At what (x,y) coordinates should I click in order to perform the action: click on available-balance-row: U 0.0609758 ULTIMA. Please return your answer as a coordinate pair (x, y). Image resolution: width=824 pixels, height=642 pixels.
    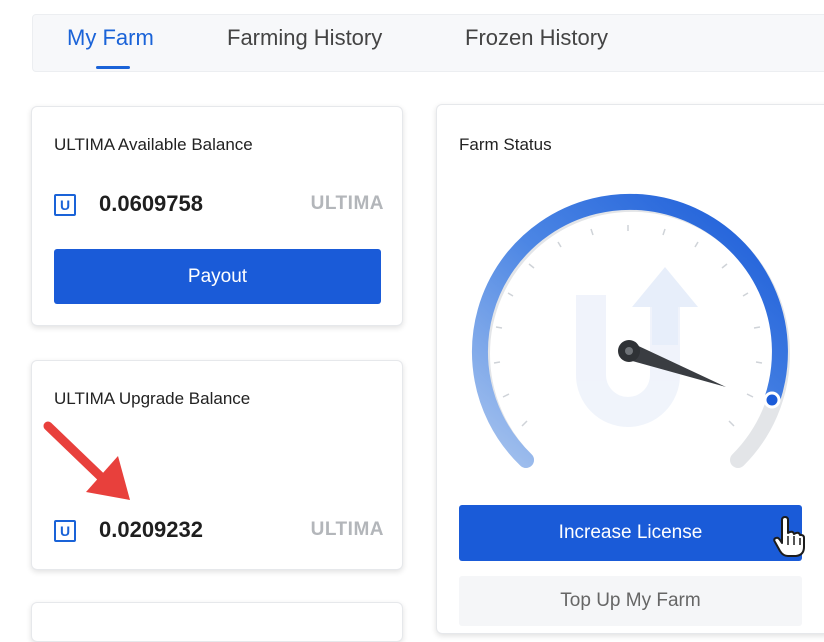
    Looking at the image, I should click on (219, 206).